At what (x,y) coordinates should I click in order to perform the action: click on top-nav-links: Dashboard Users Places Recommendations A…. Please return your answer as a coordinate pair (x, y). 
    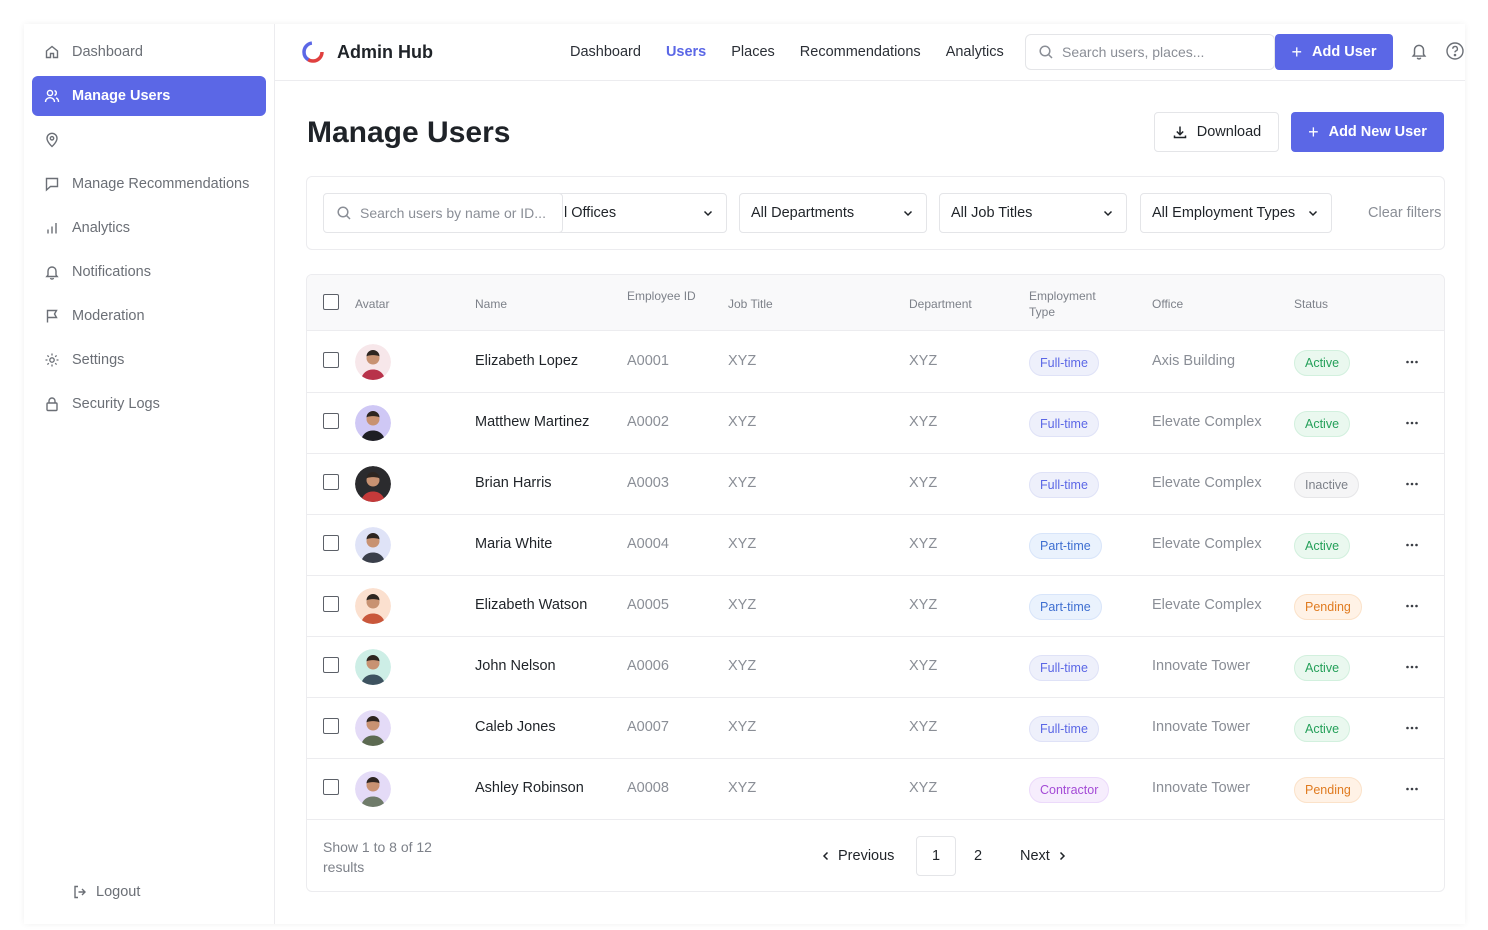
    Looking at the image, I should click on (799, 52).